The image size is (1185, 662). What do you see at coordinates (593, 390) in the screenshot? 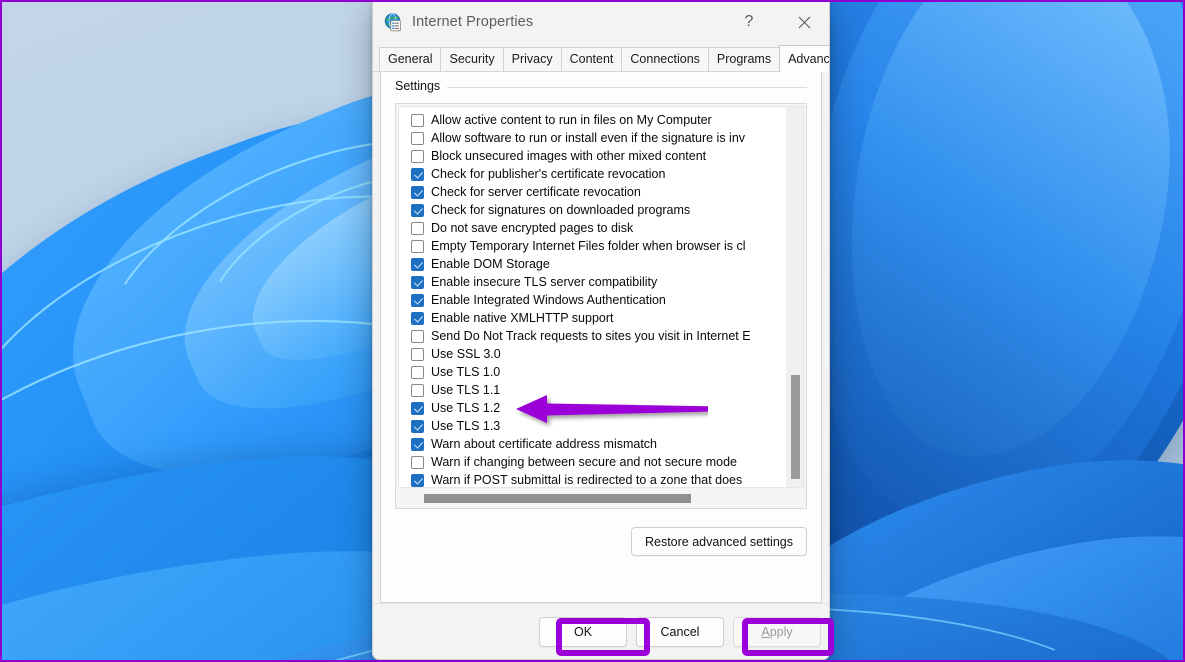
I see `settings-list-item: Use TLS 1.1` at bounding box center [593, 390].